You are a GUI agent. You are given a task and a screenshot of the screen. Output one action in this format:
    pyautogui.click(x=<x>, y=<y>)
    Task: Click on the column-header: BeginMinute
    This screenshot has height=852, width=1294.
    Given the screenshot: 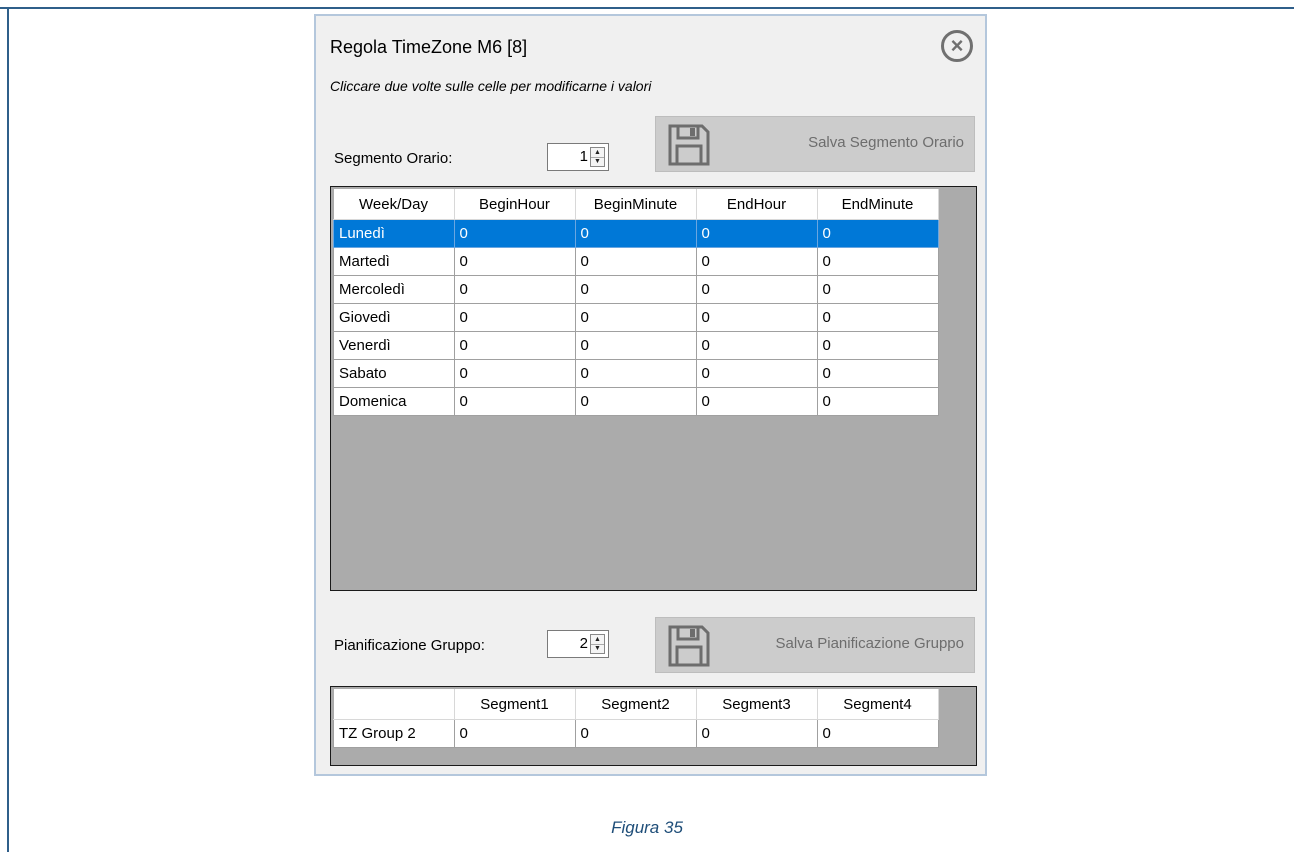 What is the action you would take?
    pyautogui.click(x=636, y=204)
    